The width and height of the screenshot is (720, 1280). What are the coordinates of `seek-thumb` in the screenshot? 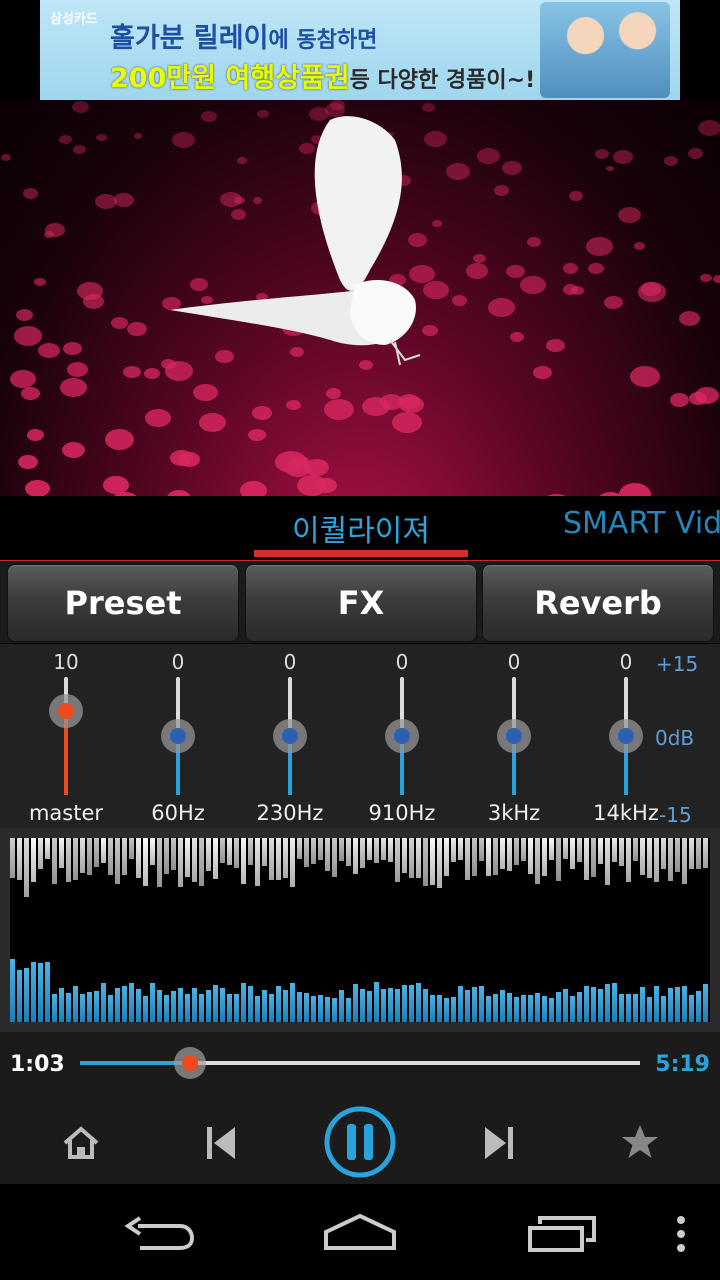 It's located at (190, 1063).